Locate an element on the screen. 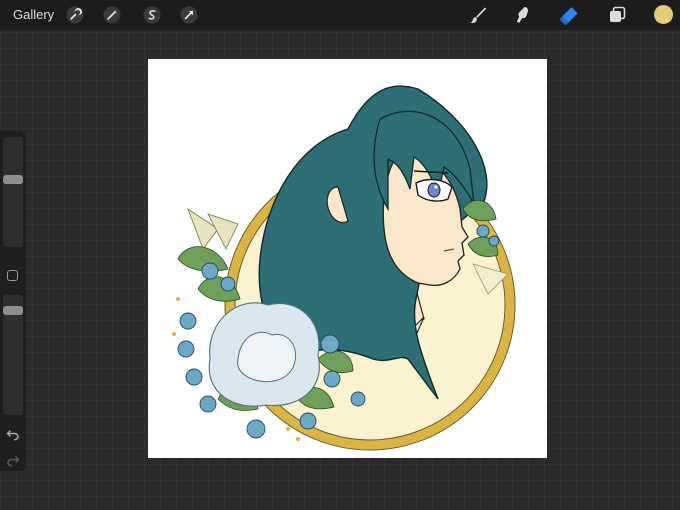  top-toolbar: Gallery is located at coordinates (340, 15).